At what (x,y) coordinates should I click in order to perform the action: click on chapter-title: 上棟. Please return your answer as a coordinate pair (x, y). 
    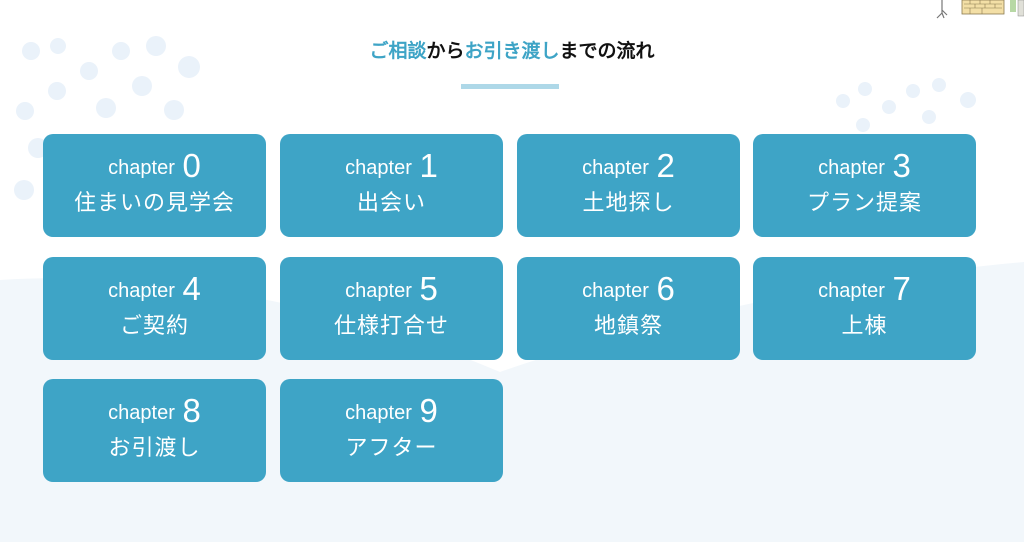
    Looking at the image, I should click on (864, 326).